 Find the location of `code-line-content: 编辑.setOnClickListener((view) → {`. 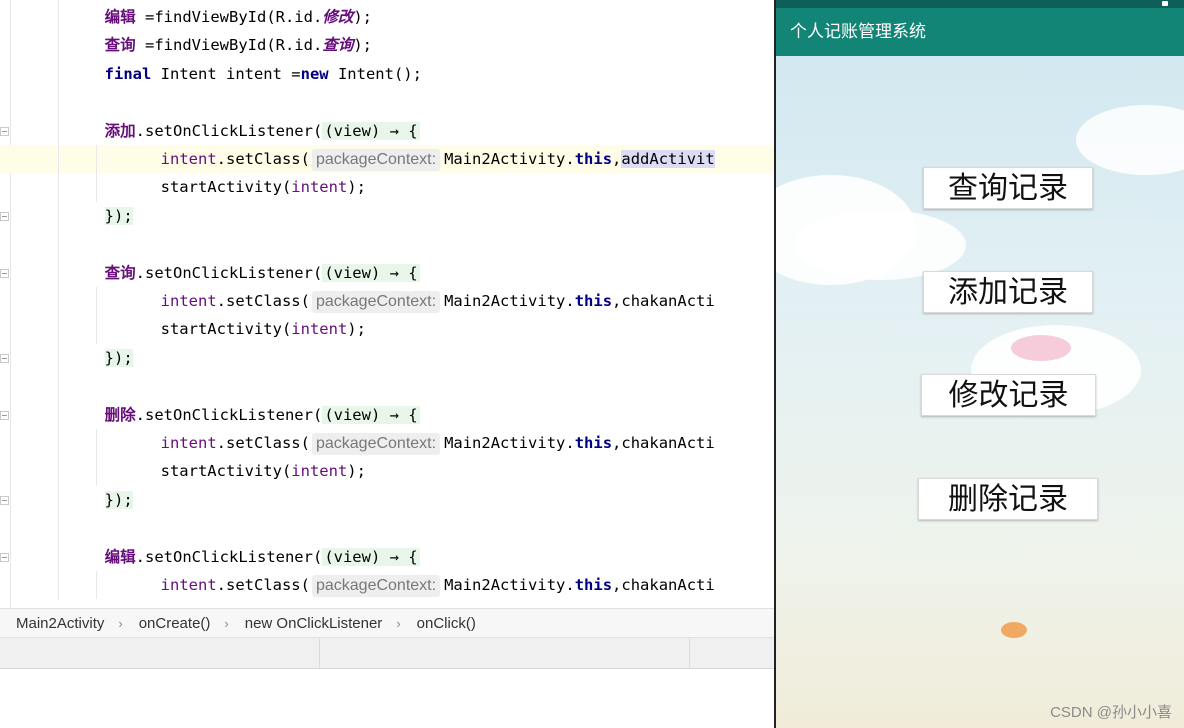

code-line-content: 编辑.setOnClickListener((view) → { is located at coordinates (210, 556).